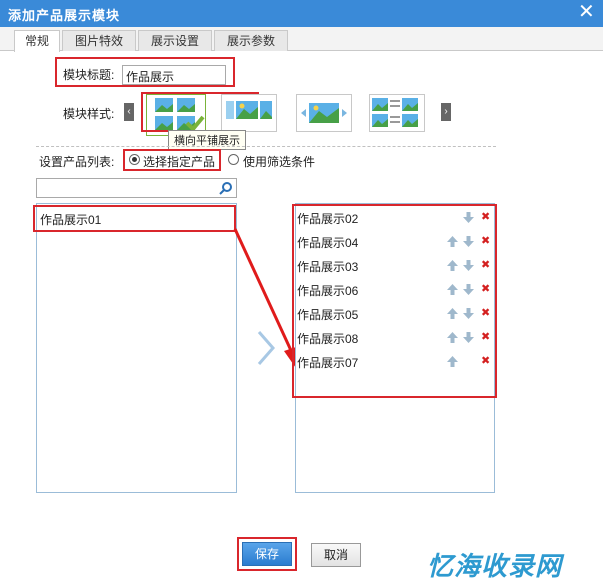  What do you see at coordinates (301, 39) in the screenshot?
I see `tab-bar: 常规 图片特效 展示设置 展示参数` at bounding box center [301, 39].